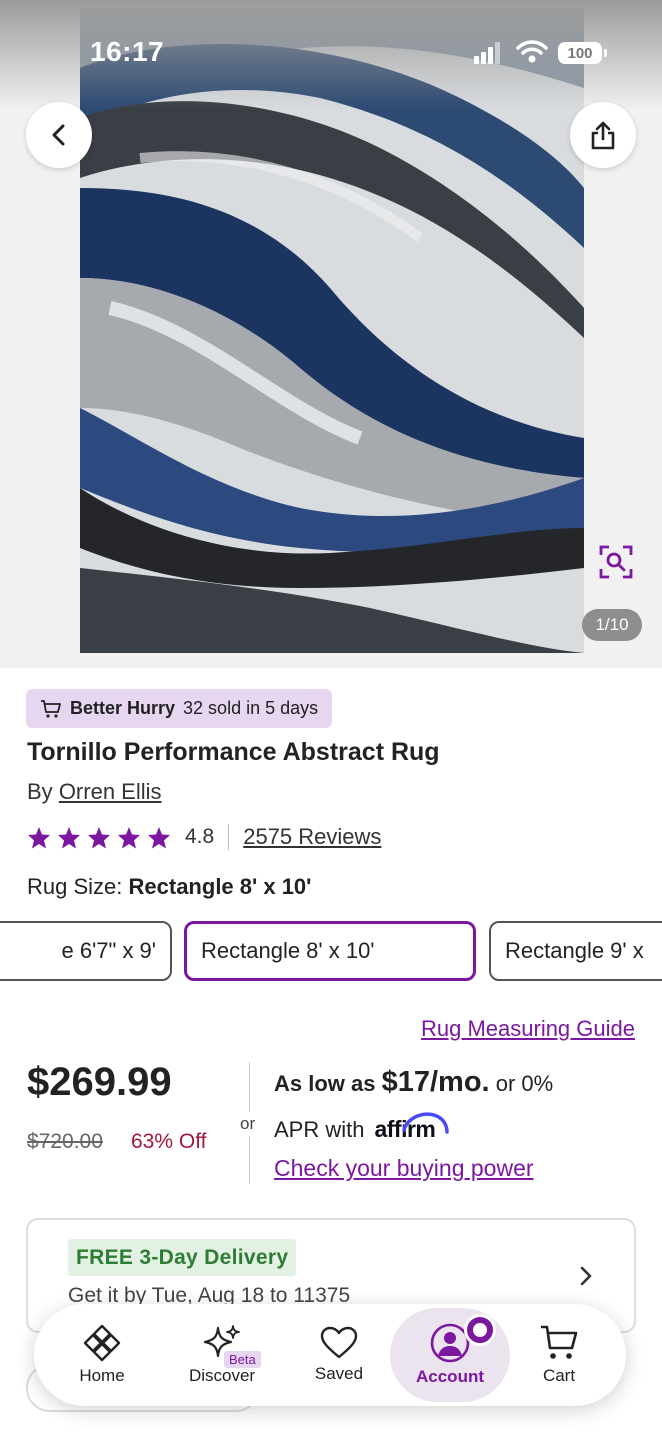 Image resolution: width=662 pixels, height=1440 pixels. What do you see at coordinates (123, 708) in the screenshot?
I see `urgency-label: Better Hurry` at bounding box center [123, 708].